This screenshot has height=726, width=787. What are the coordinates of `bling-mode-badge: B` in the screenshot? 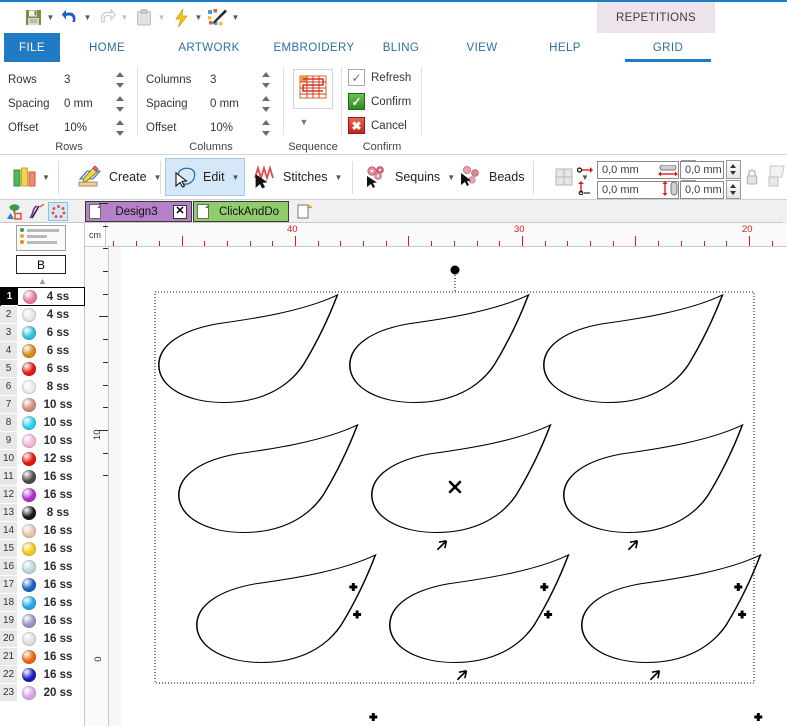 It's located at (41, 264).